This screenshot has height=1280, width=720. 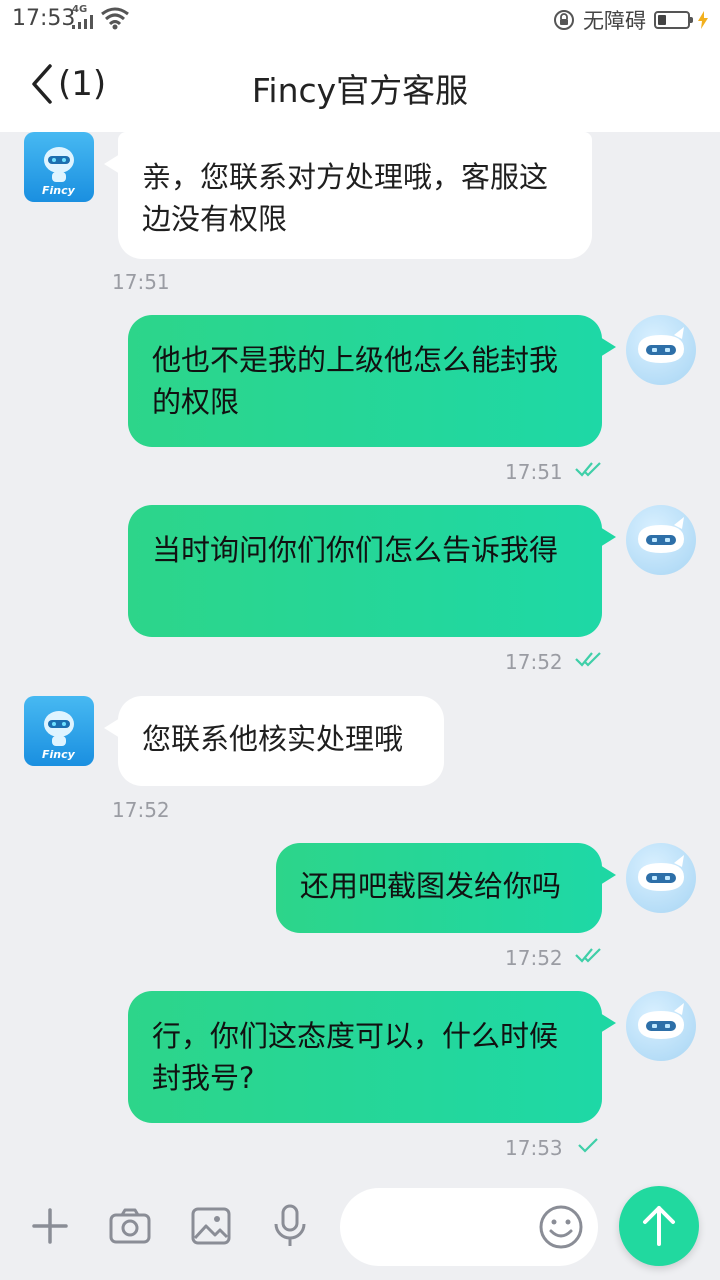 What do you see at coordinates (80, 9) in the screenshot?
I see `network-type: 4G` at bounding box center [80, 9].